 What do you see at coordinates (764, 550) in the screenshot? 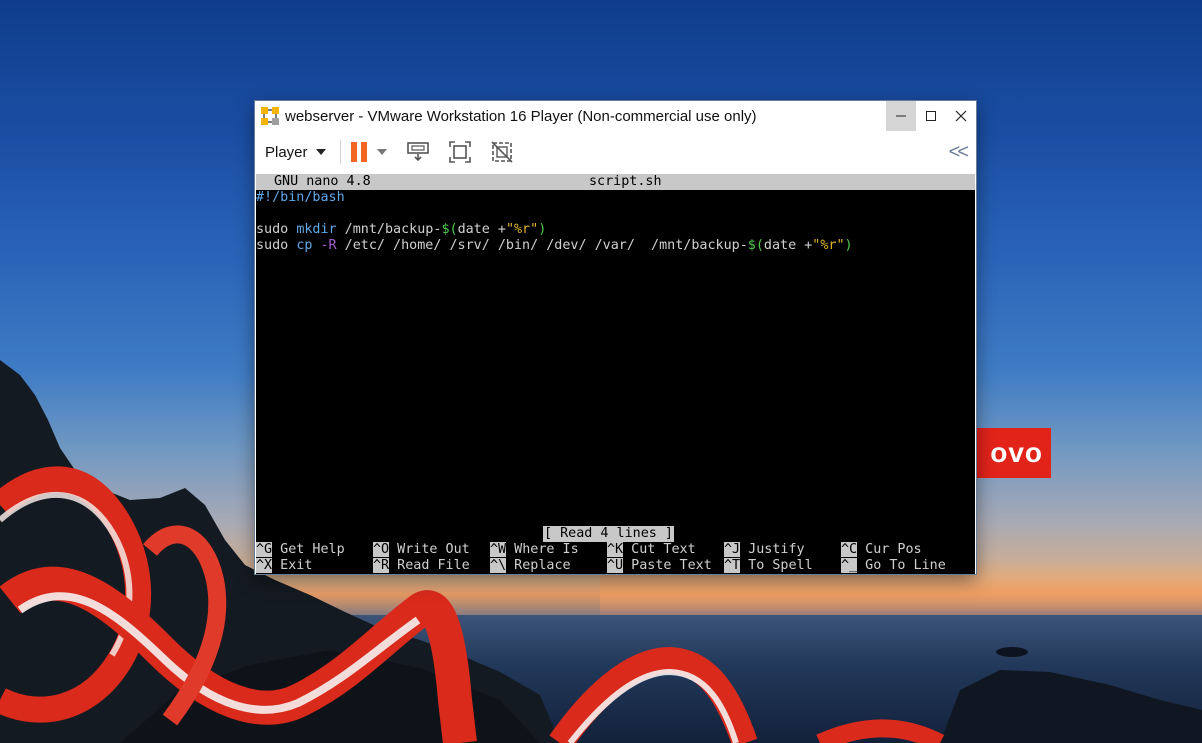
I see `shortcut-justify: ^J Justify` at bounding box center [764, 550].